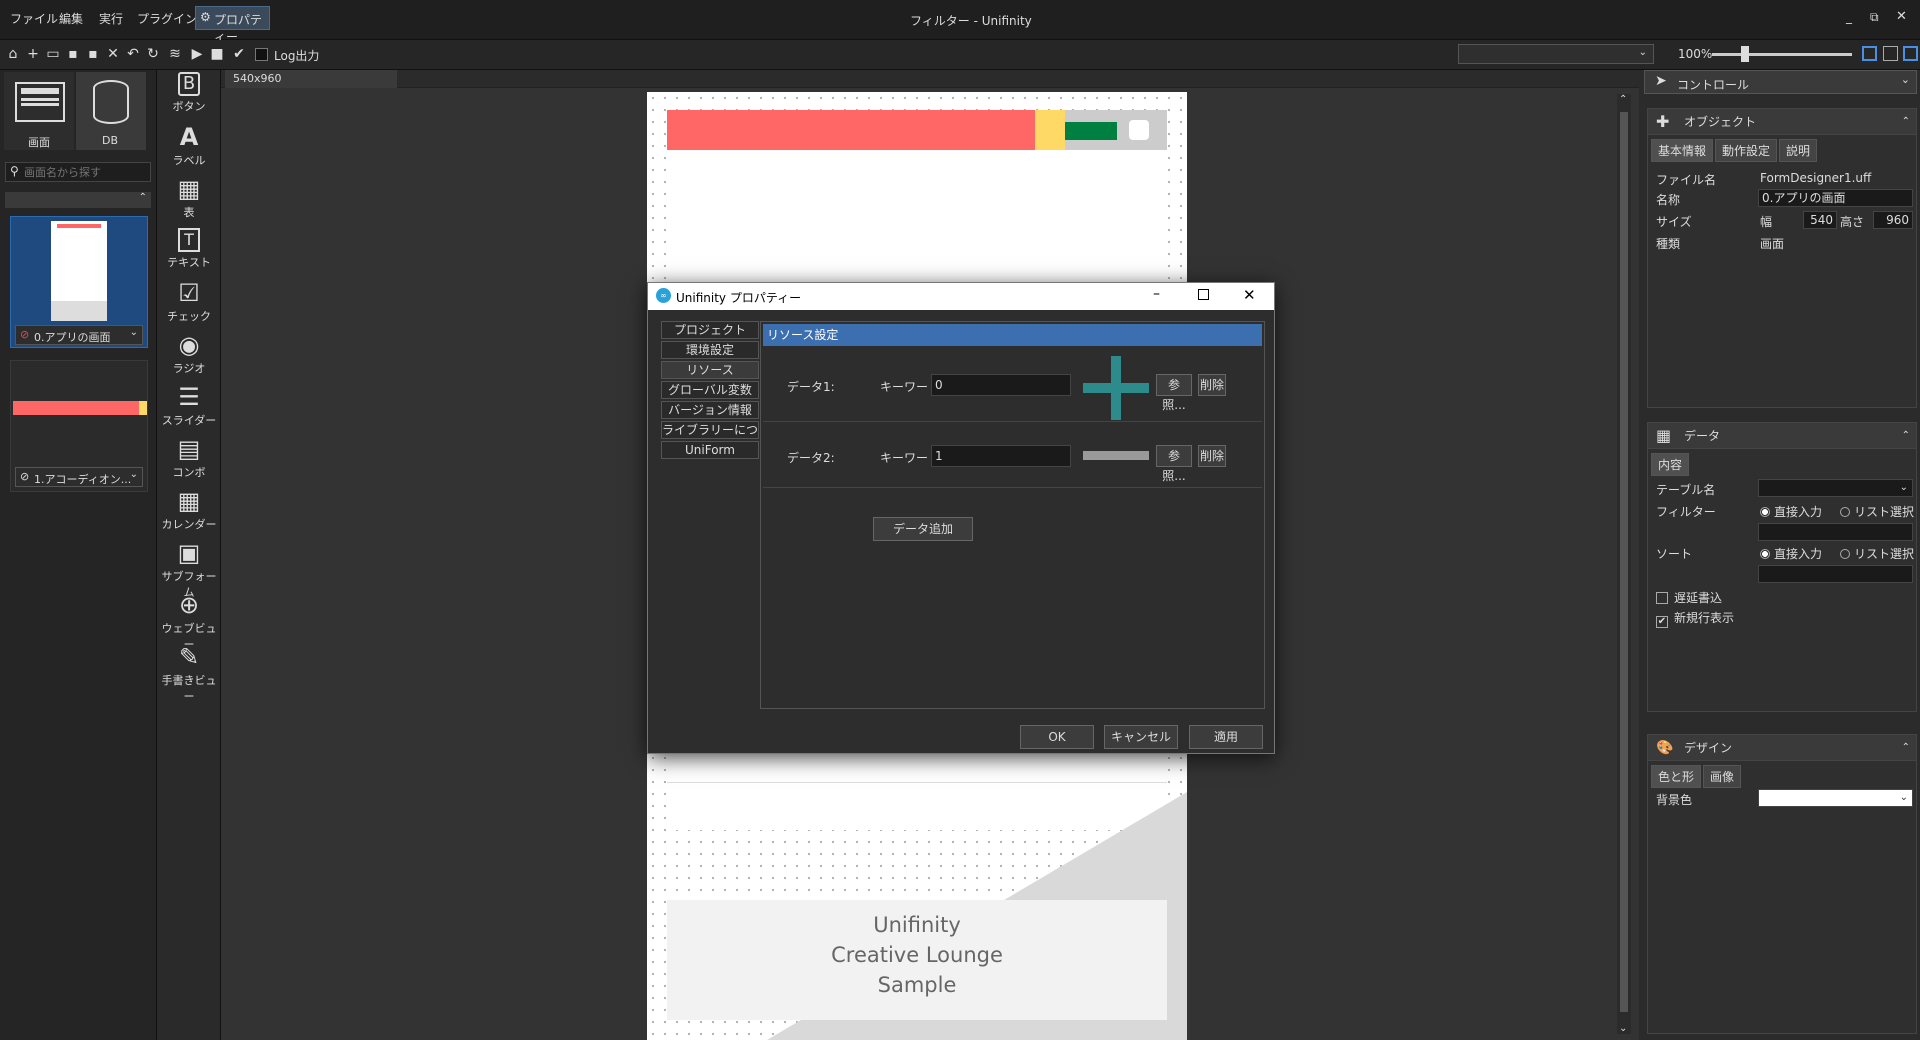 This screenshot has width=1920, height=1040. I want to click on screen-list-header: ⌃, so click(78, 200).